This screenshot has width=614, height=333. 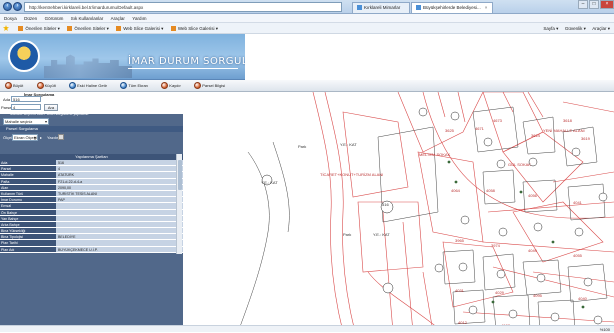 What do you see at coordinates (564, 130) in the screenshot?
I see `map-zone-label: YENİ MAHALLE ALANI` at bounding box center [564, 130].